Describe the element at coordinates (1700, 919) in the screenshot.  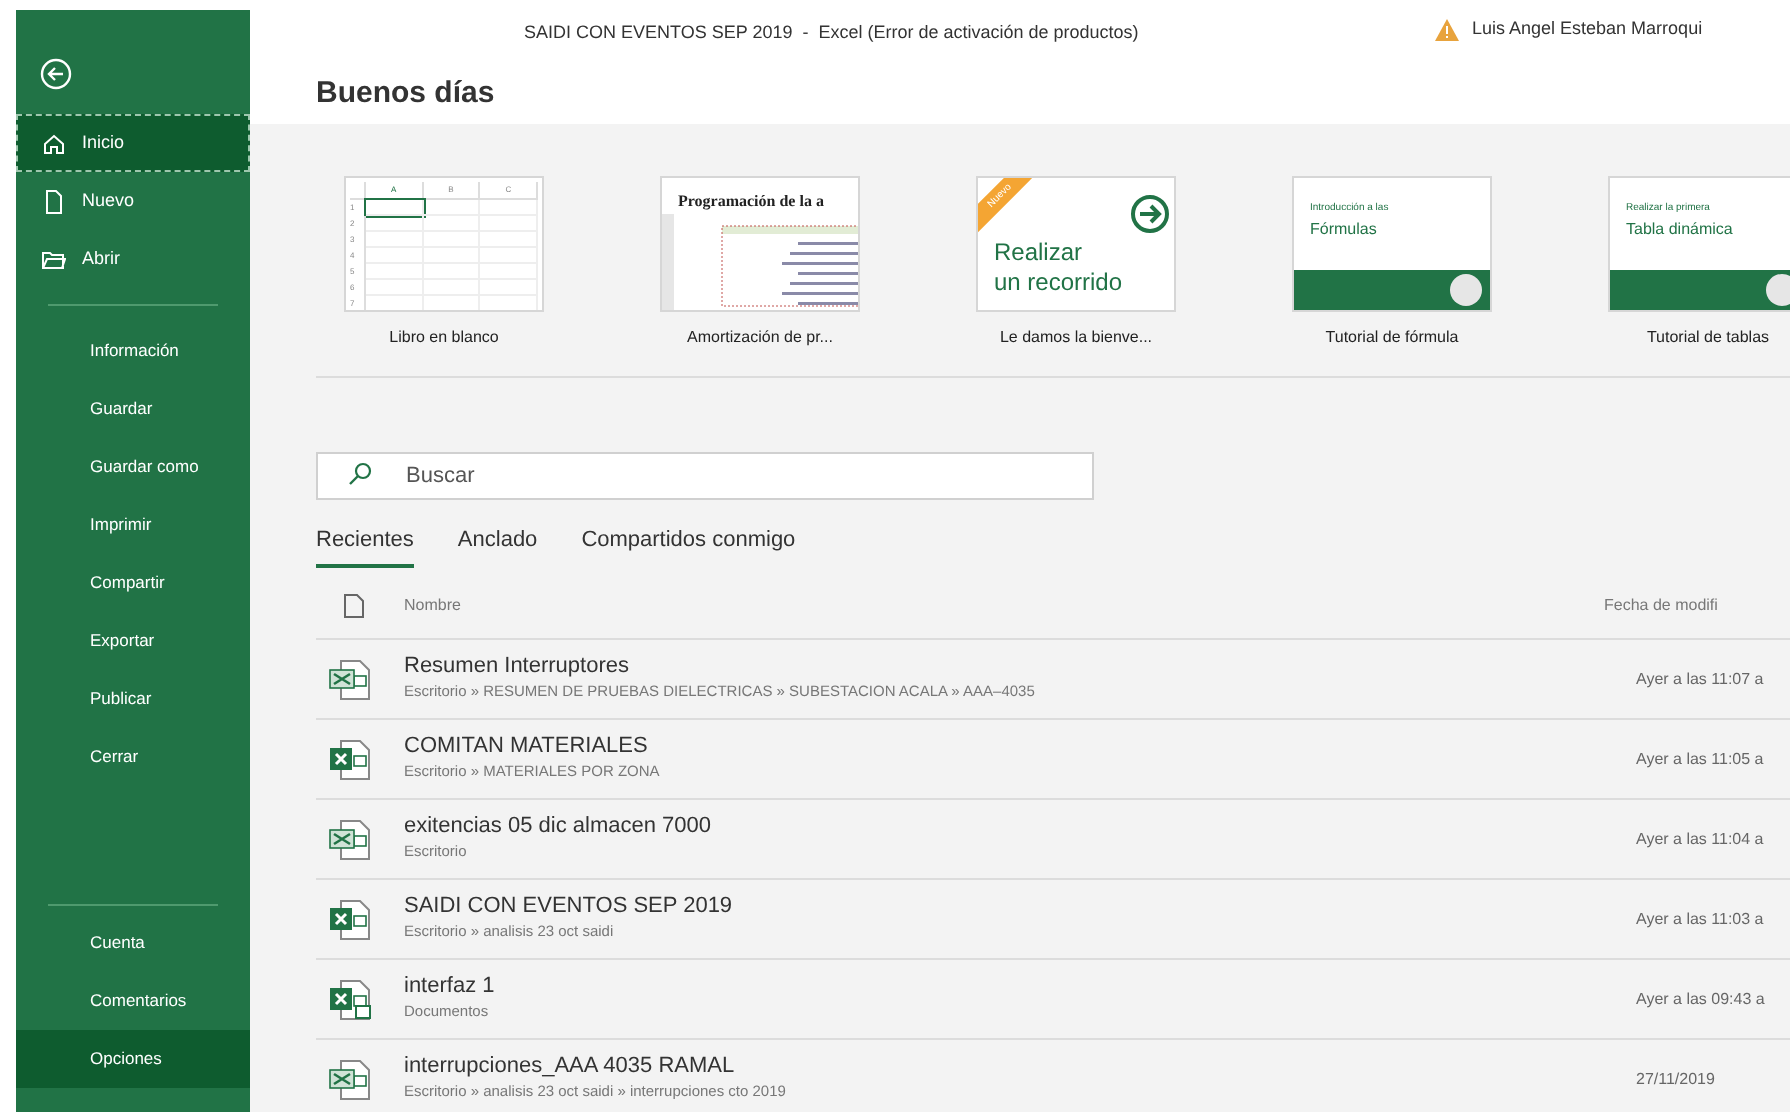
I see `modified-date: Ayer a las 11:03 a` at that location.